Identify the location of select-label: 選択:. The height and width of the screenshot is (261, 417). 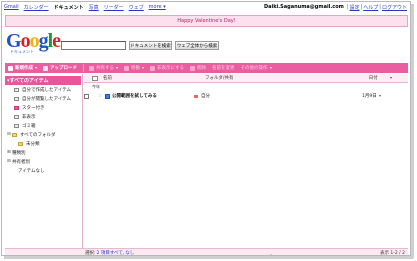
(90, 253).